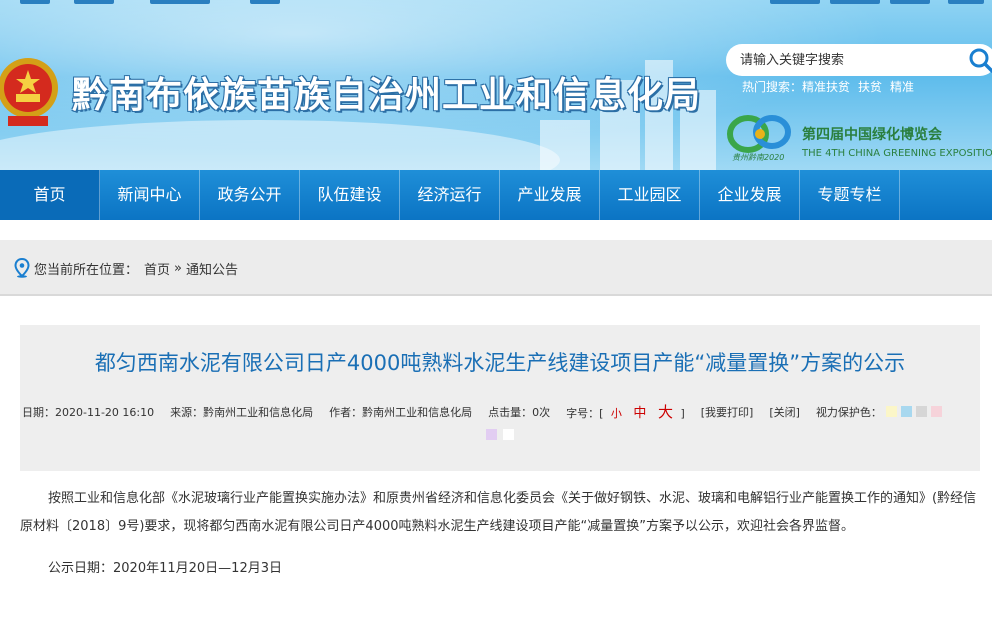 This screenshot has height=622, width=992. Describe the element at coordinates (508, 434) in the screenshot. I see `color-swatch-white` at that location.